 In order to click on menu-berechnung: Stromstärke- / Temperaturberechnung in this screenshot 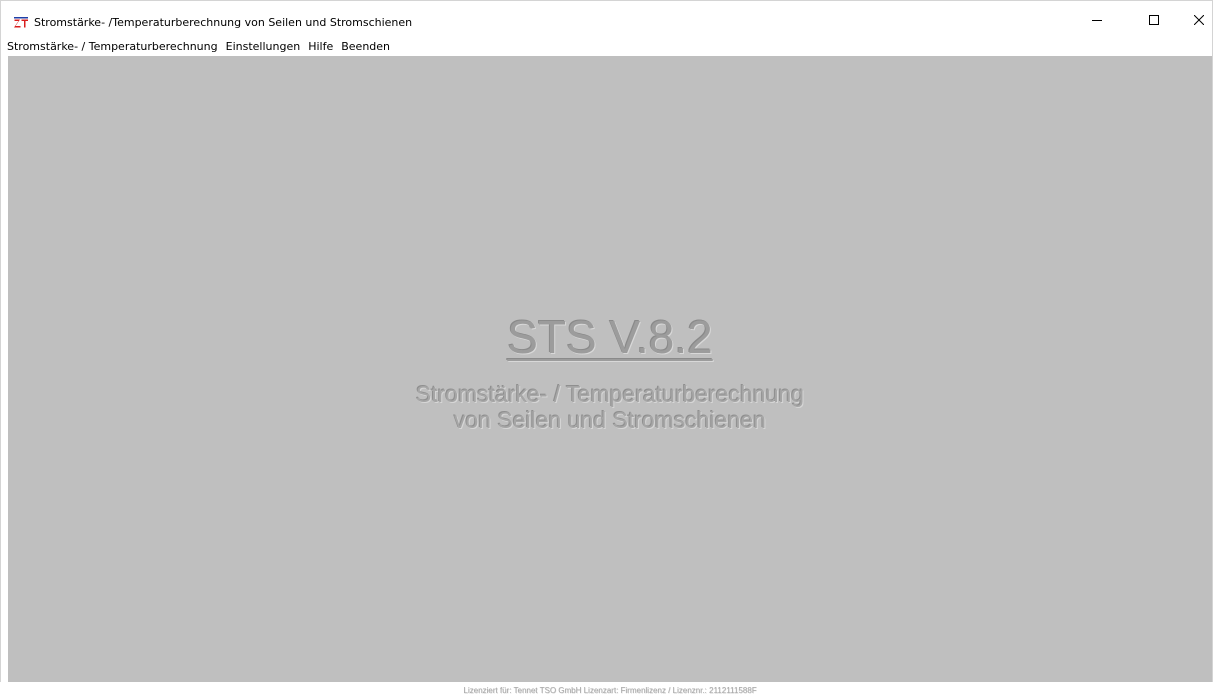, I will do `click(111, 47)`.